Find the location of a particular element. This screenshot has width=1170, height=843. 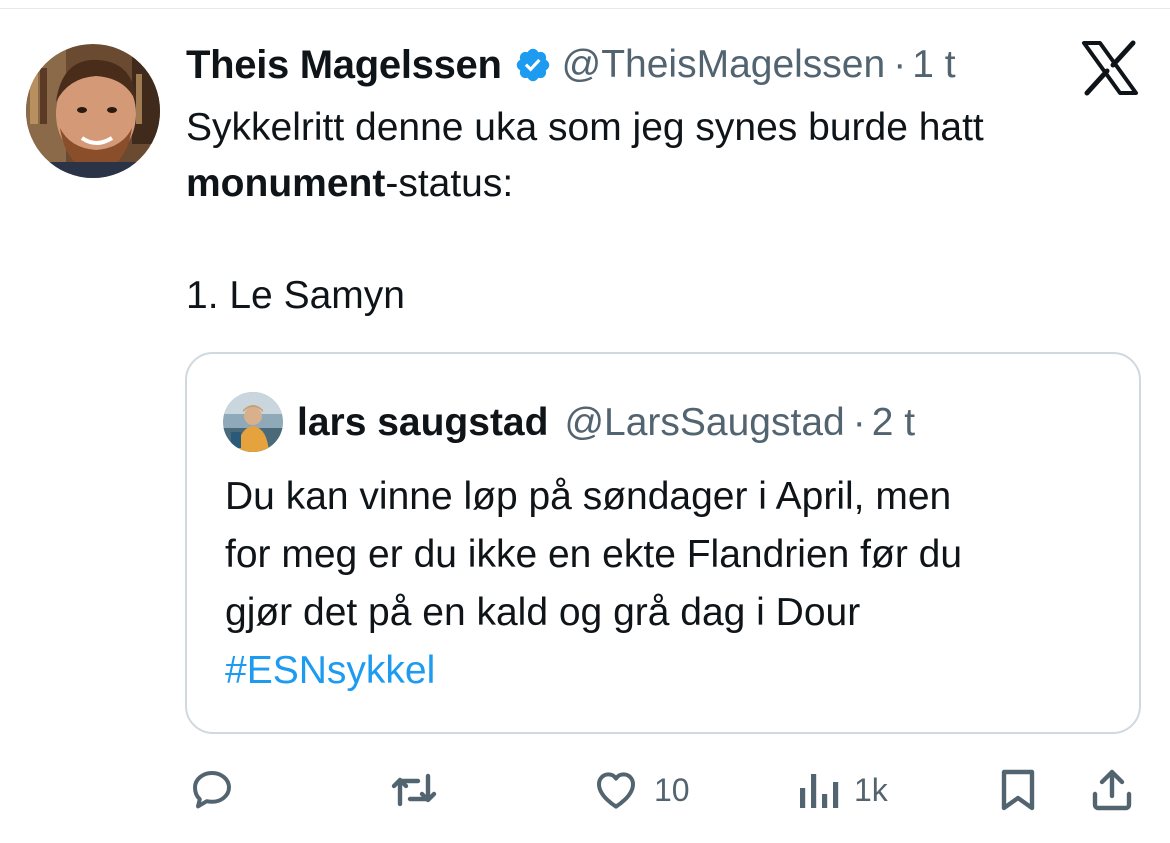

bookmark-button is located at coordinates (1018, 790).